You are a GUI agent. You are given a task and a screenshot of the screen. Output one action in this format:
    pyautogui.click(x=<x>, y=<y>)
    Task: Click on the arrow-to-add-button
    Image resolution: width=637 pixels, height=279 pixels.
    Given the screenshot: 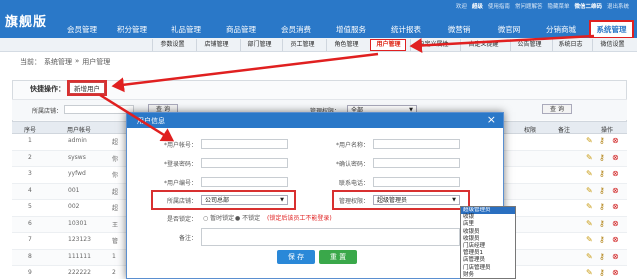 What is the action you would take?
    pyautogui.click(x=245, y=72)
    